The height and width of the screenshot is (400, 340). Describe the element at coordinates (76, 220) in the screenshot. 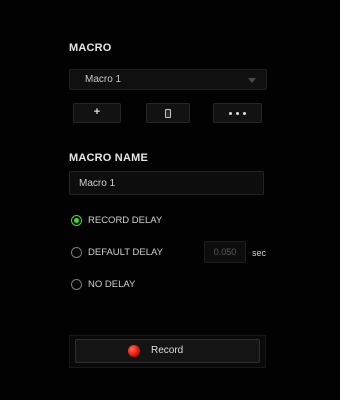

I see `record-delay-radio` at that location.